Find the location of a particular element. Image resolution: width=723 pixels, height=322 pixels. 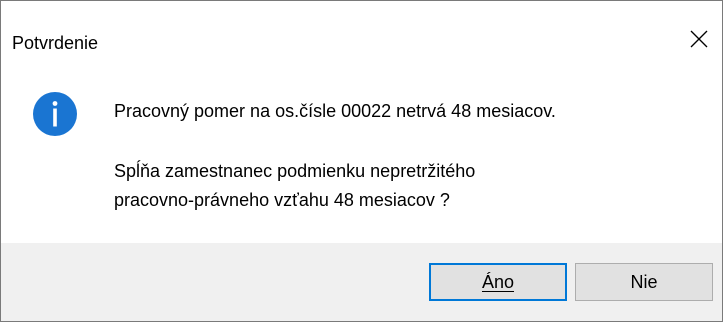

yes-button-label: Áno is located at coordinates (498, 282).